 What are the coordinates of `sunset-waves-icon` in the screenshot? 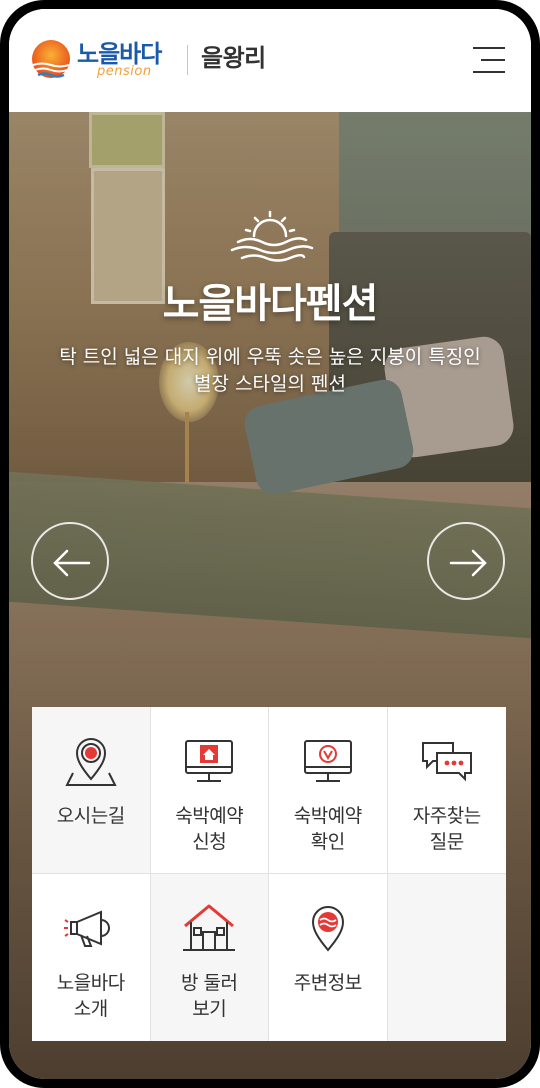 It's located at (272, 236).